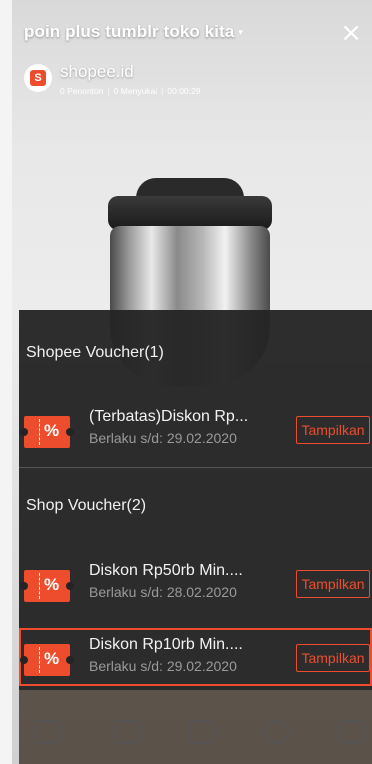  What do you see at coordinates (97, 72) in the screenshot?
I see `shop-name: shopee.id` at bounding box center [97, 72].